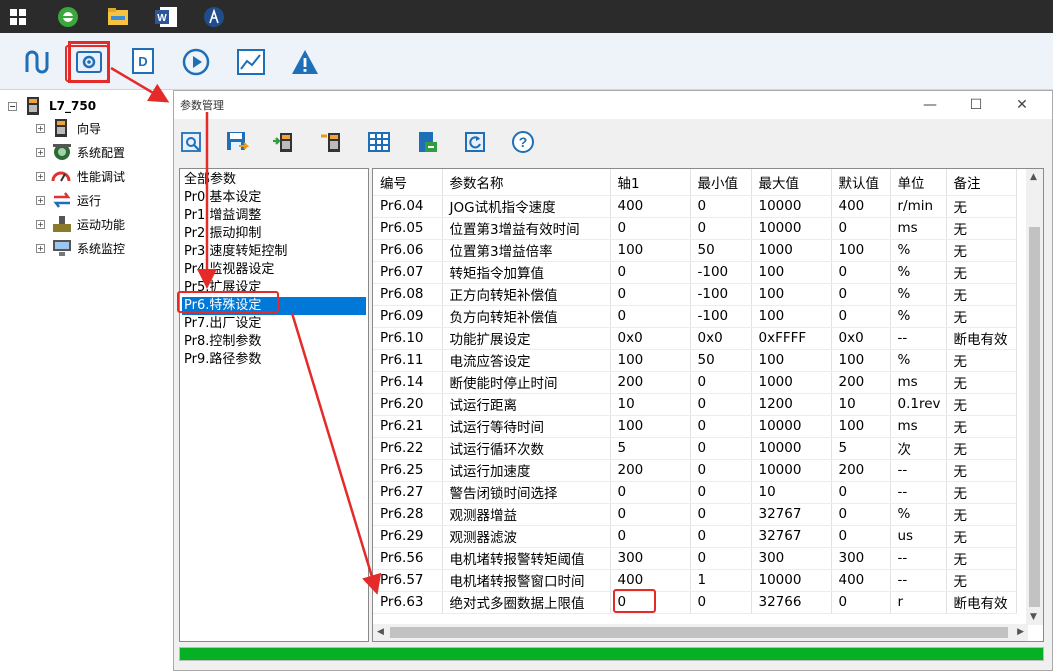  I want to click on document-icon: D, so click(143, 62).